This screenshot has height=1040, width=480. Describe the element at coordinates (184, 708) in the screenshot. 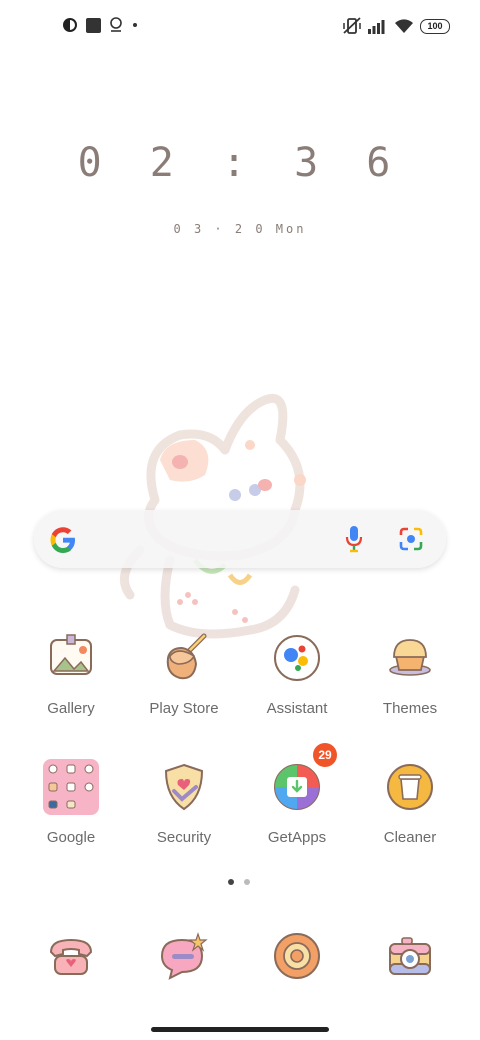

I see `app-label-play-store: Play Store` at that location.